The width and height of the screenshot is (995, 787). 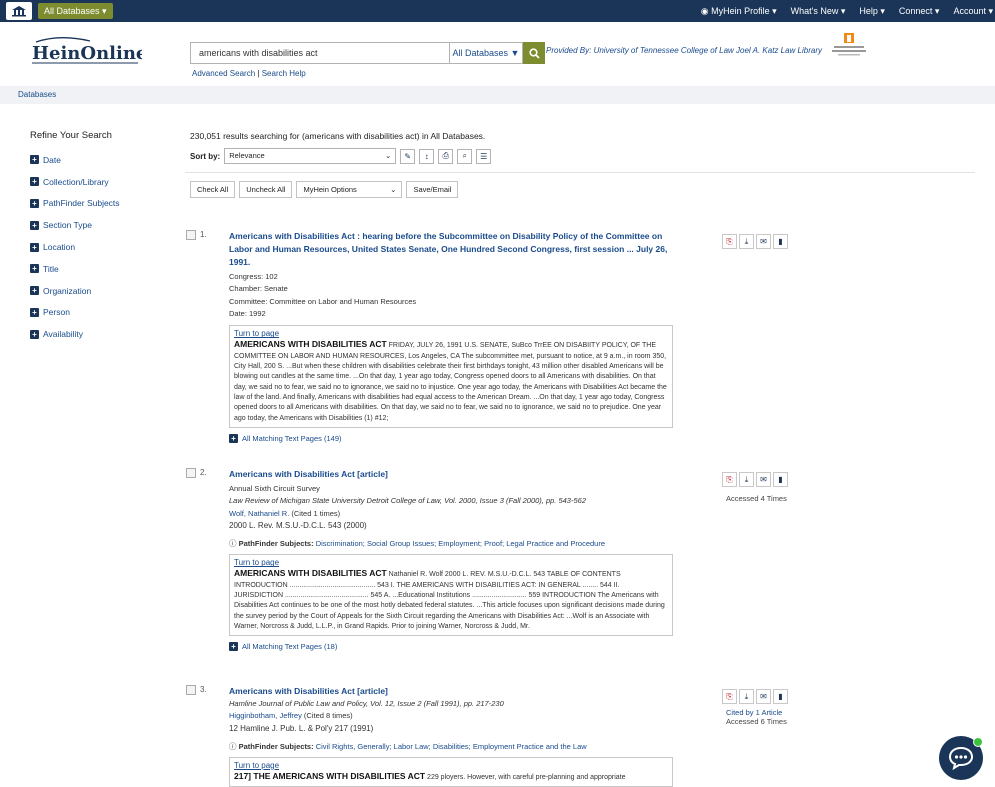 I want to click on whats-new-menu: What's New ▾, so click(x=818, y=11).